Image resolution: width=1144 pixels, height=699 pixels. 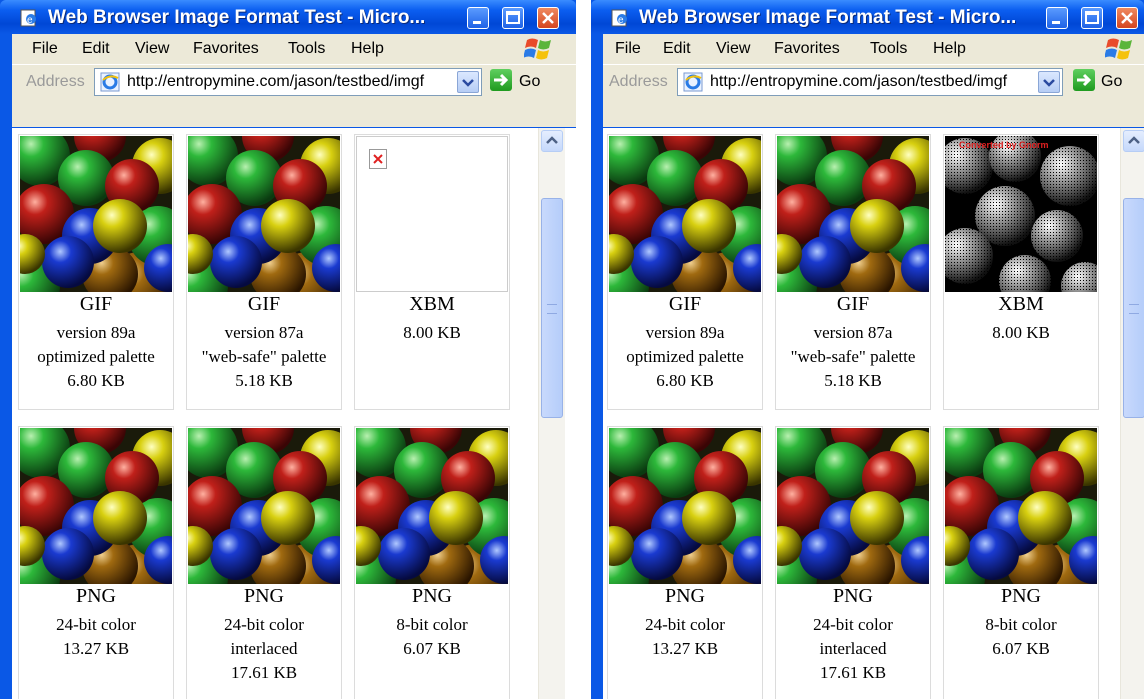 I want to click on cell-line: 6.80 KB, so click(x=96, y=380).